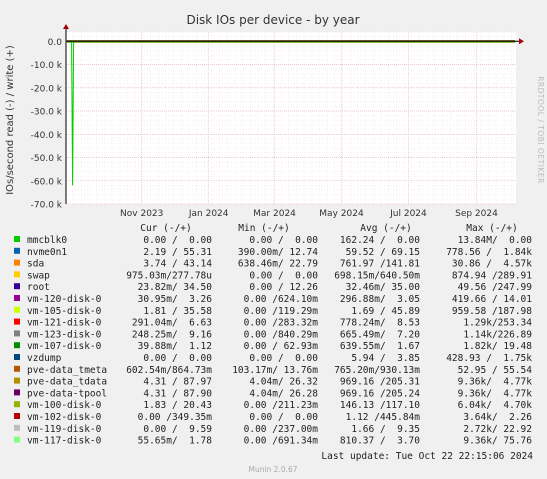 The height and width of the screenshot is (479, 547). What do you see at coordinates (172, 323) in the screenshot?
I see `legend-value-cur: 291.04m/ 6.63` at bounding box center [172, 323].